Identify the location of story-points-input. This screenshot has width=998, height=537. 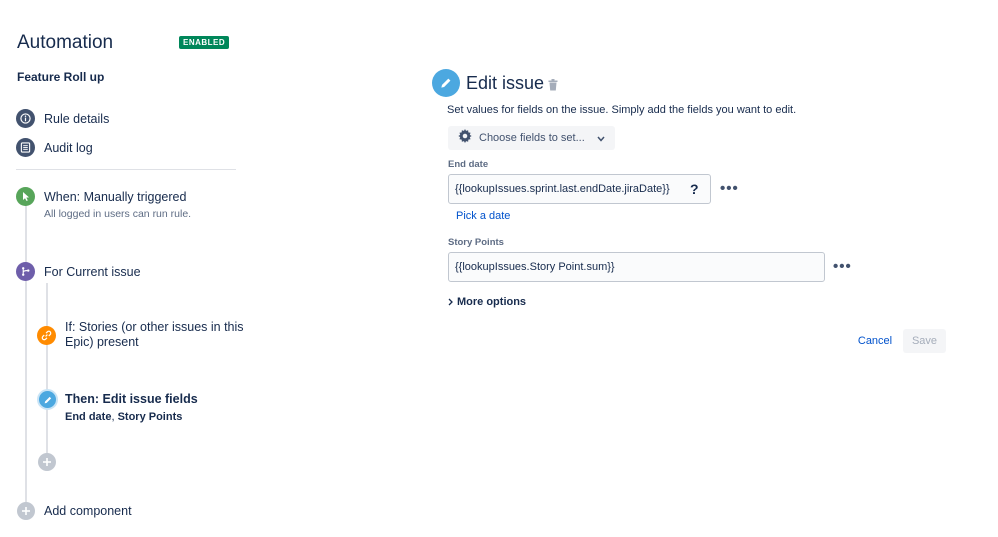
(636, 267).